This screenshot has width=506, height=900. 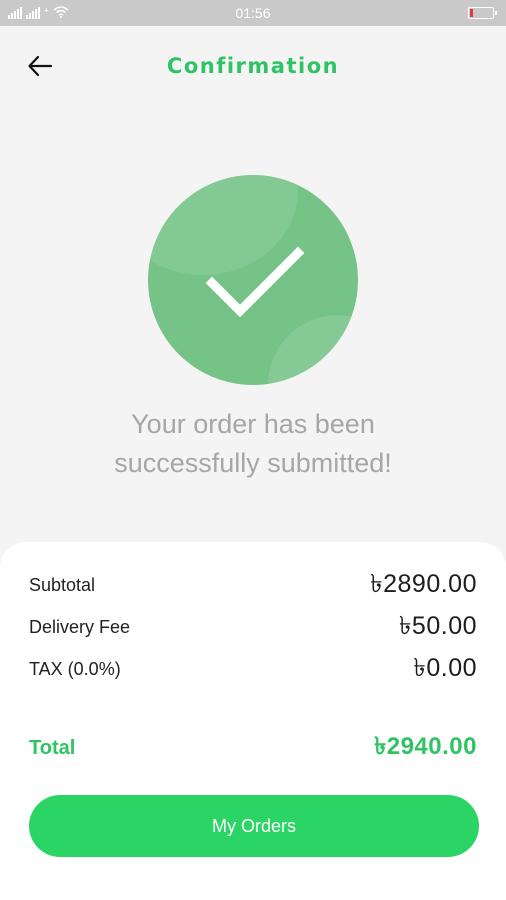 I want to click on checkmark-icon, so click(x=255, y=282).